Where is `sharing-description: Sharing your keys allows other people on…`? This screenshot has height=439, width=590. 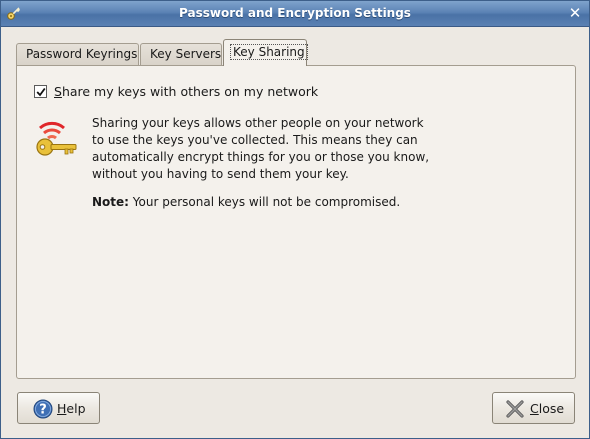
sharing-description: Sharing your keys allows other people on… is located at coordinates (261, 148).